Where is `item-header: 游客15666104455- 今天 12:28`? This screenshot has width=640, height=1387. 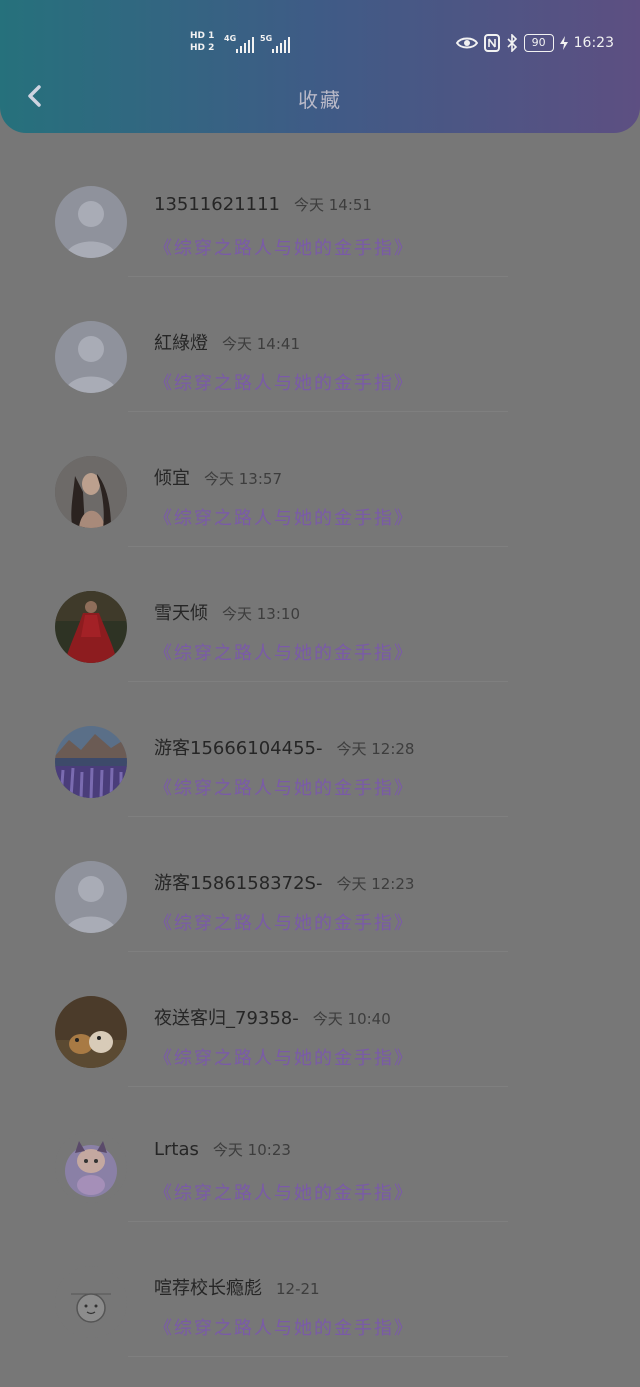
item-header: 游客15666104455- 今天 12:28 is located at coordinates (284, 747).